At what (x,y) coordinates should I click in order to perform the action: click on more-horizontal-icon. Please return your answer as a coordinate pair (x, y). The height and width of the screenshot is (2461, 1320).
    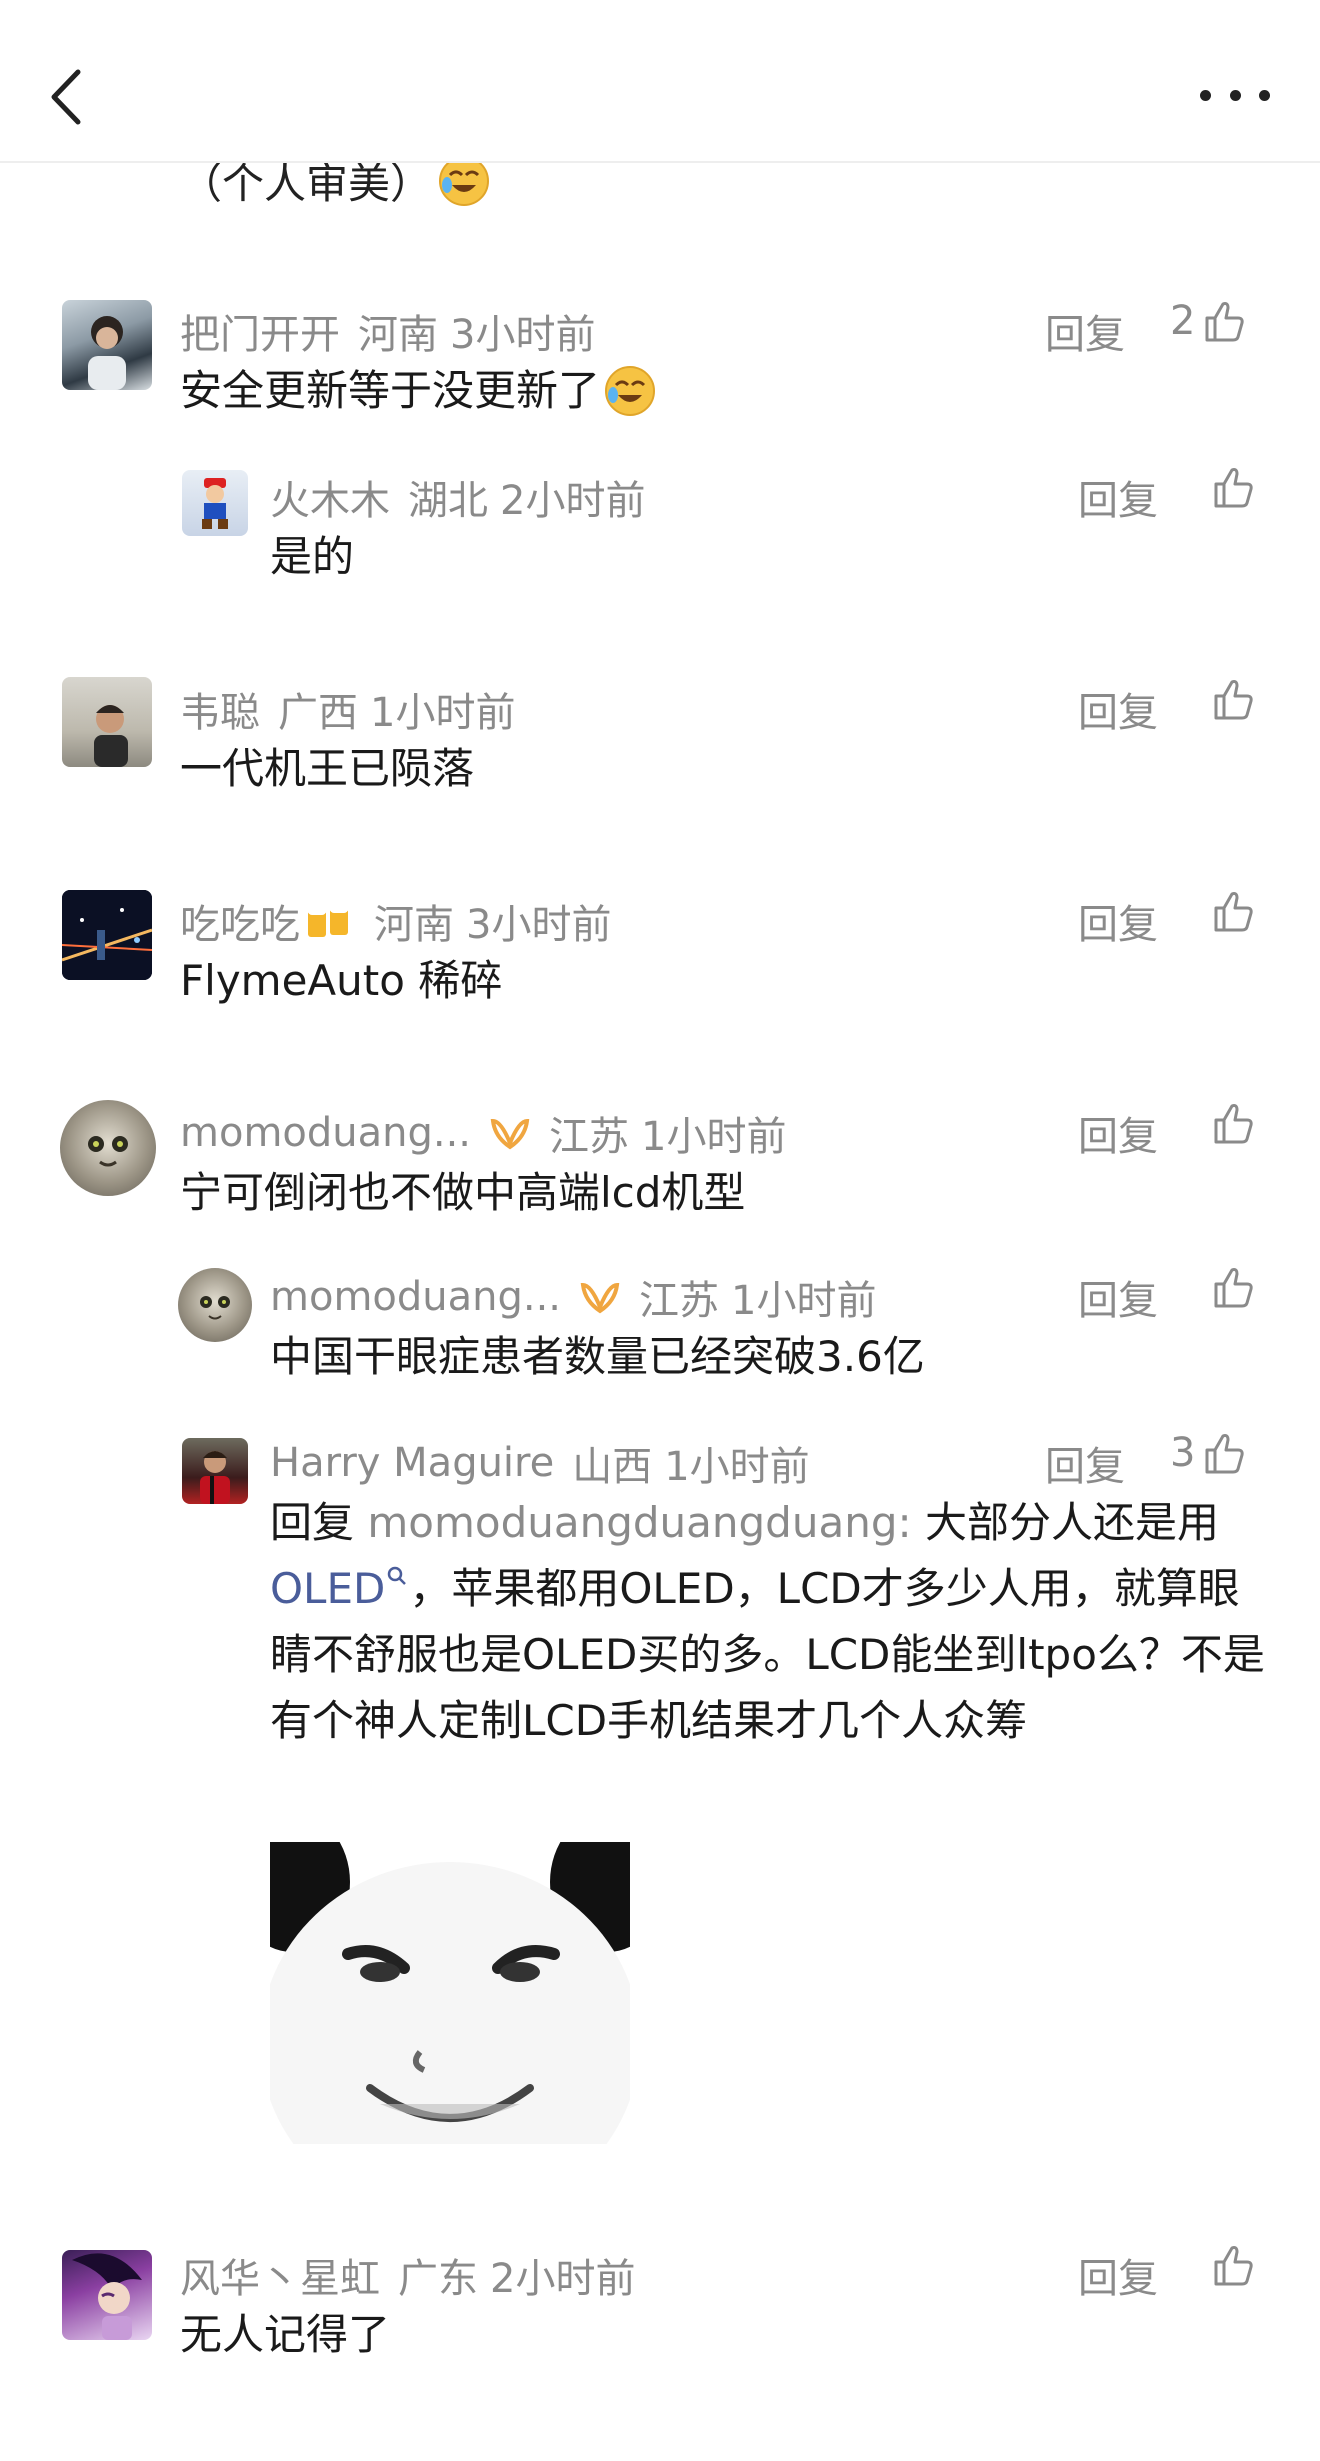
    Looking at the image, I should click on (1205, 95).